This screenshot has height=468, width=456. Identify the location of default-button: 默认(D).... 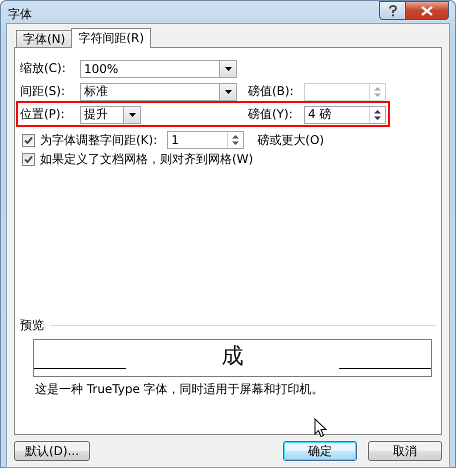
(52, 451).